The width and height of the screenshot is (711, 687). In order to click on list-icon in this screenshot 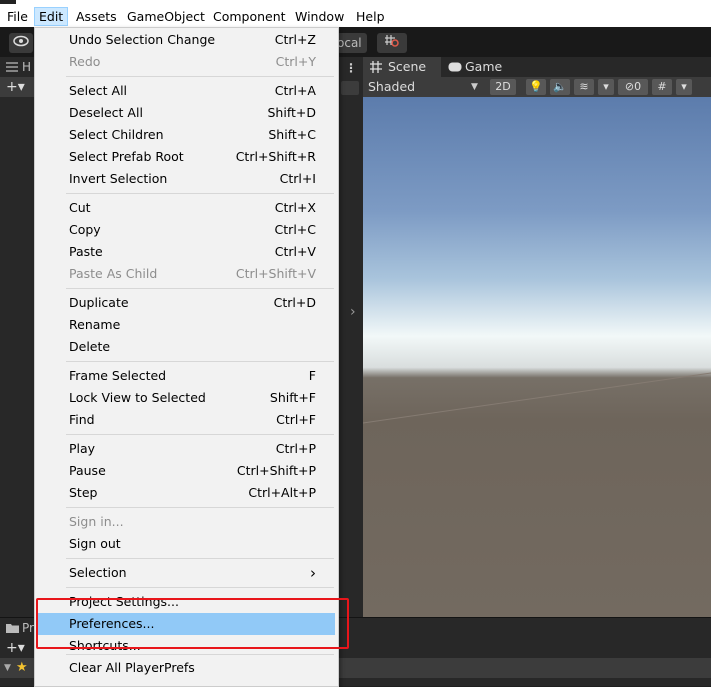, I will do `click(12, 67)`.